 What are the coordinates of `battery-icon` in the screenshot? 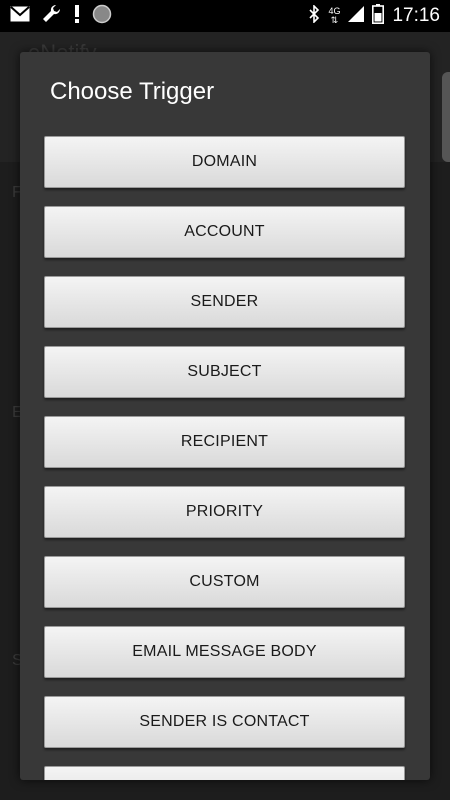 It's located at (378, 16).